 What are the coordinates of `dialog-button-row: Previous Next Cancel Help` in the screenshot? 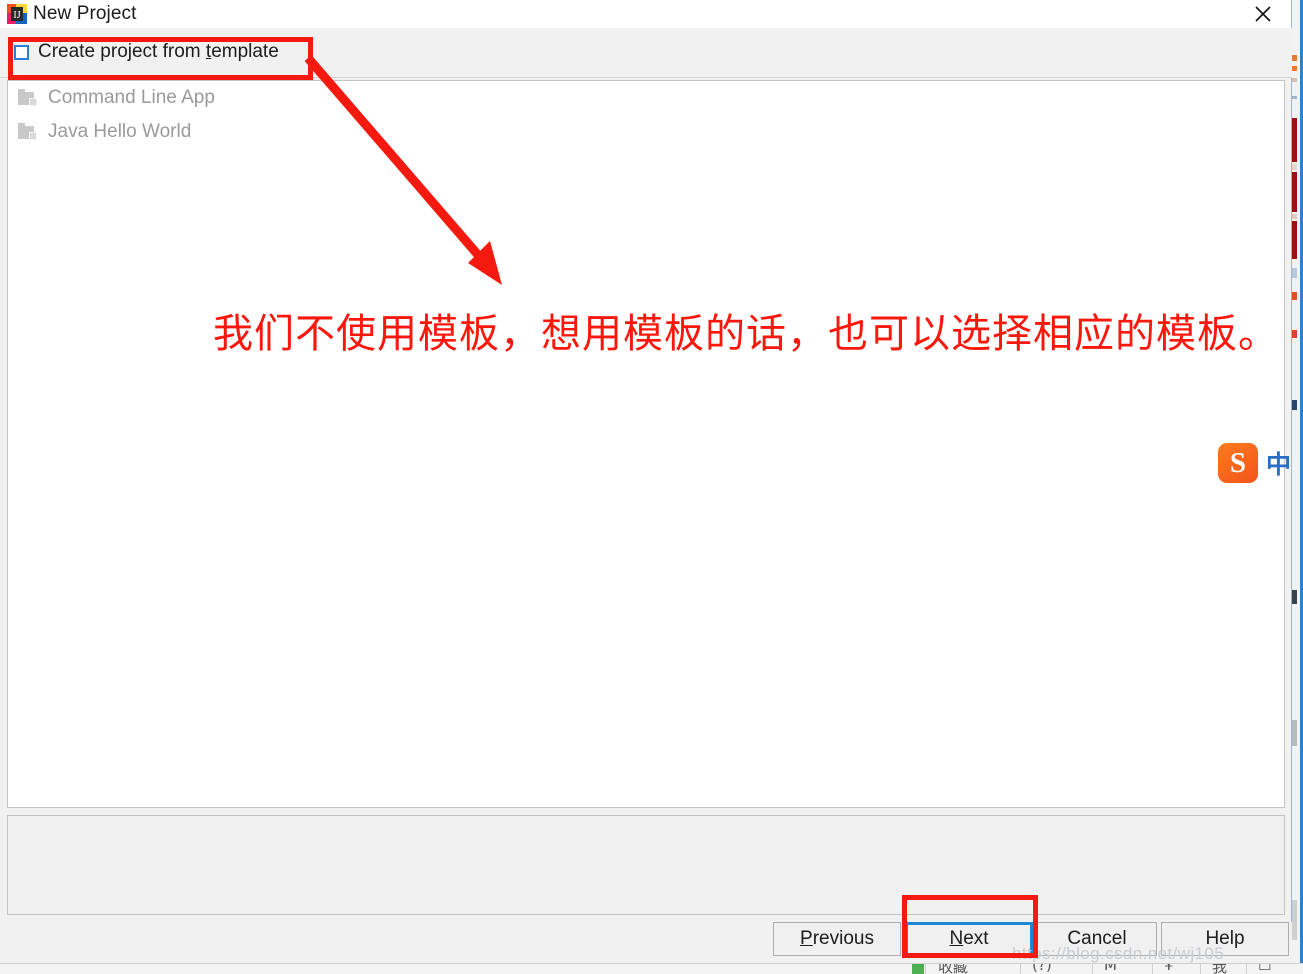 It's located at (646, 944).